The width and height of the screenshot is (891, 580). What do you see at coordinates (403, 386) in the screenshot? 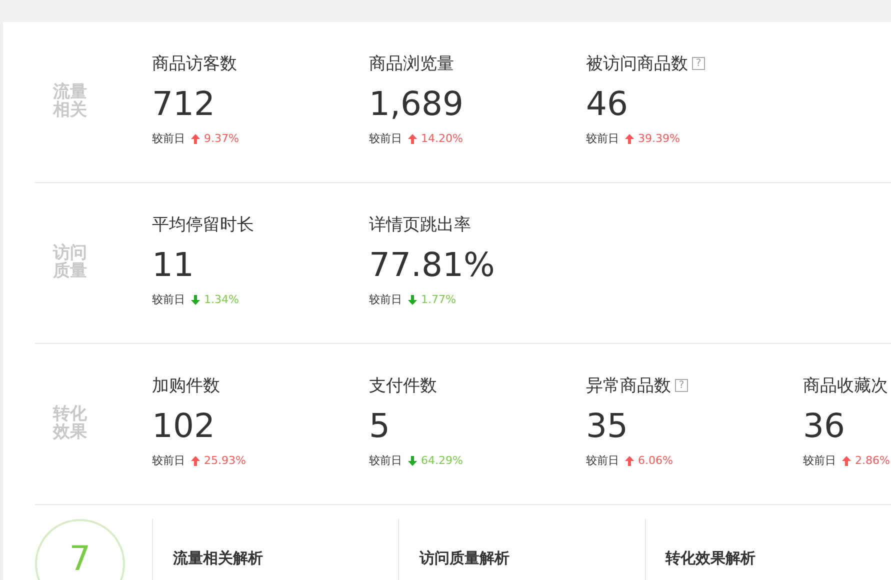
I see `metric-title: 支付件数` at bounding box center [403, 386].